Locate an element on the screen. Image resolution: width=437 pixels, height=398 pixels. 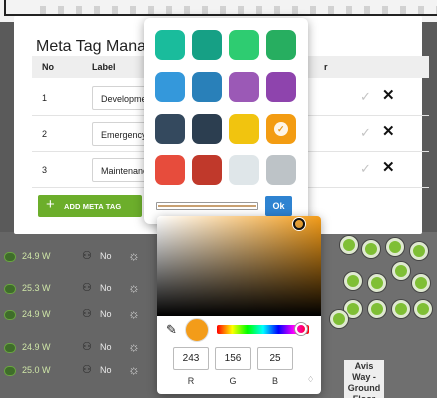
custom-color-bar is located at coordinates (207, 206).